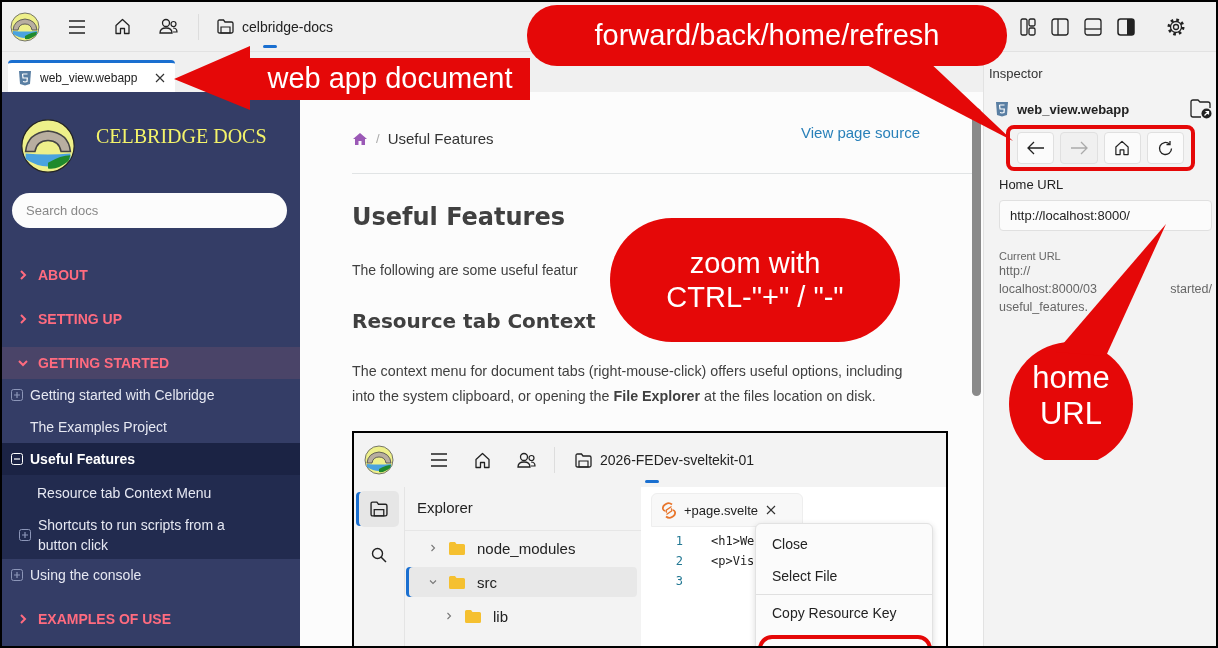  What do you see at coordinates (733, 561) in the screenshot?
I see `code-text: <p>Vis` at bounding box center [733, 561].